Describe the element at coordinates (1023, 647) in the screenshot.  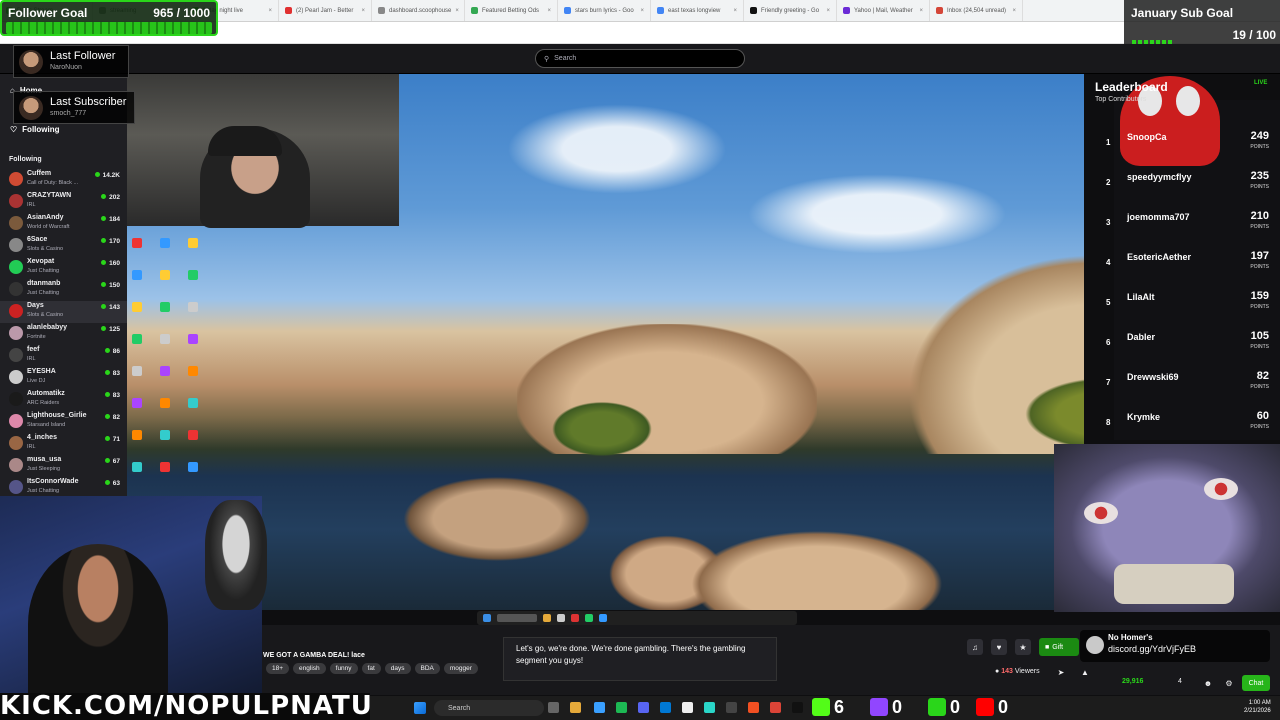
I see `star-icon: ★` at that location.